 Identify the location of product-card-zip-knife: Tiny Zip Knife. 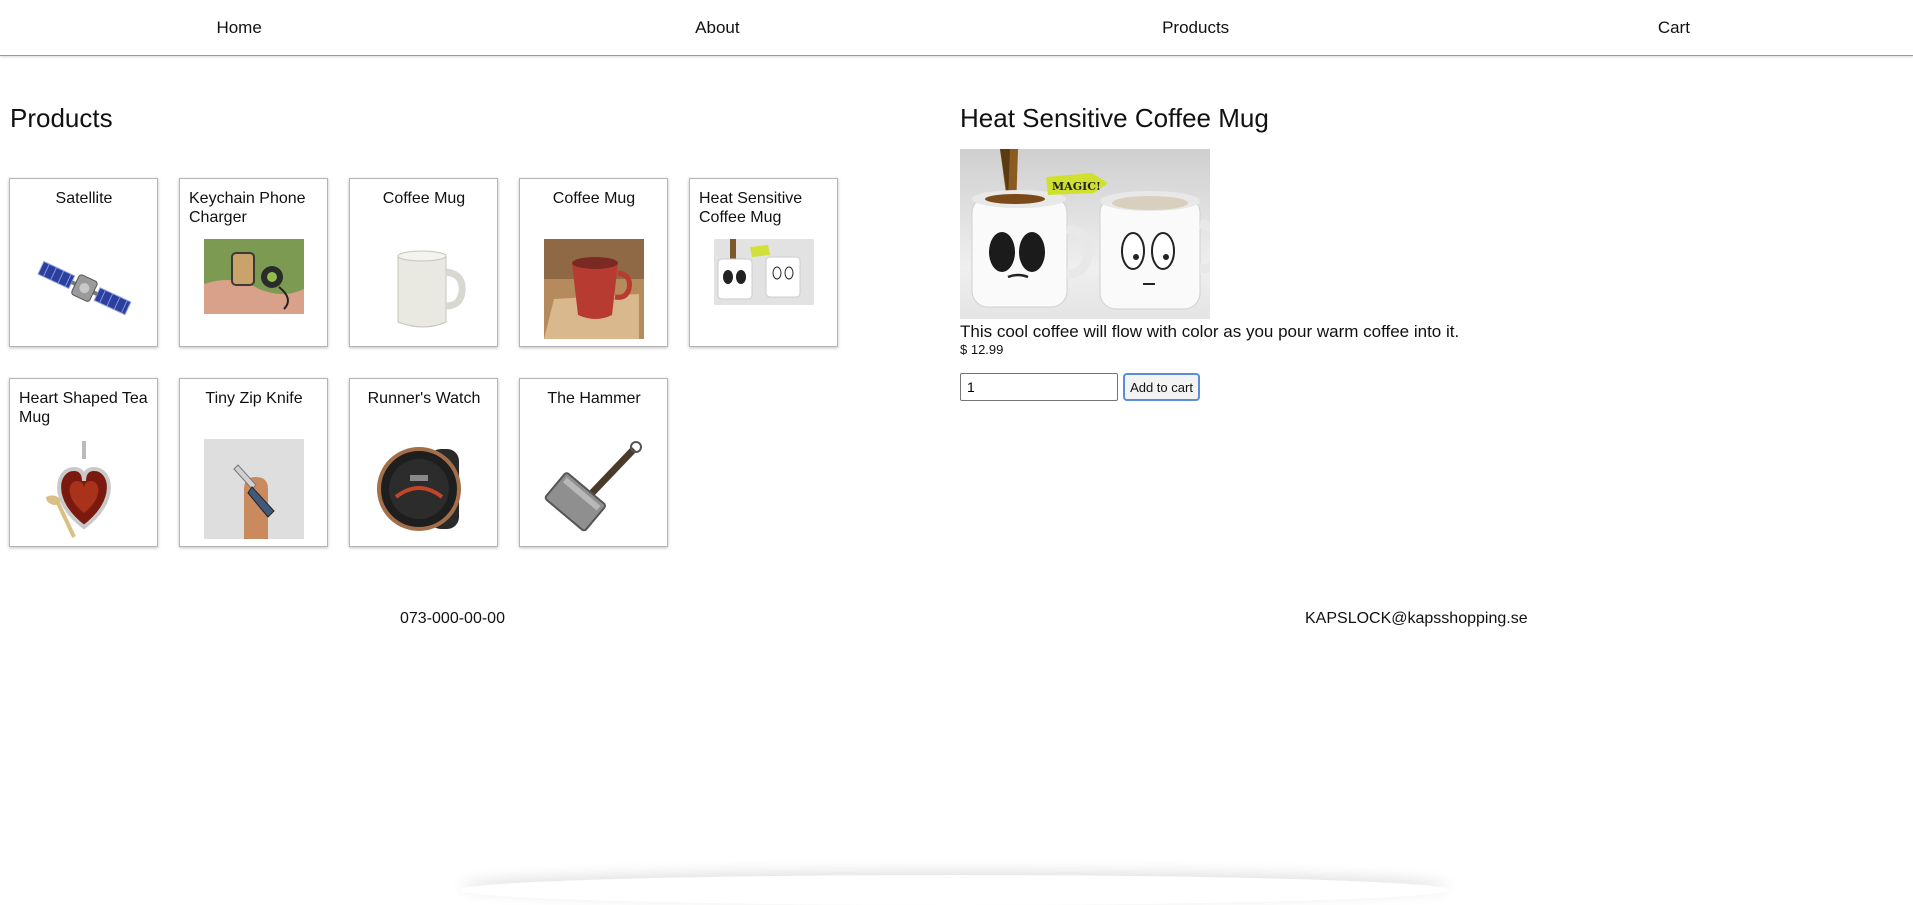
(253, 462).